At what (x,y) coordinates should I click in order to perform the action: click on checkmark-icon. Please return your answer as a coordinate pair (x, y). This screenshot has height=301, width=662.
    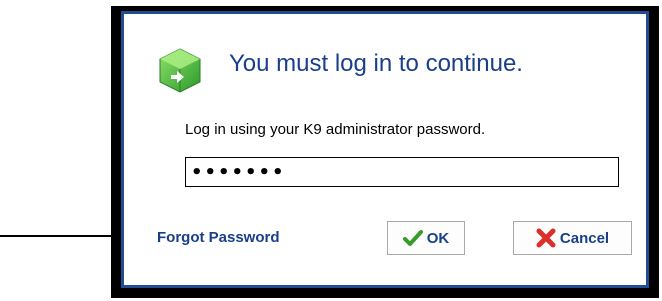
    Looking at the image, I should click on (412, 238).